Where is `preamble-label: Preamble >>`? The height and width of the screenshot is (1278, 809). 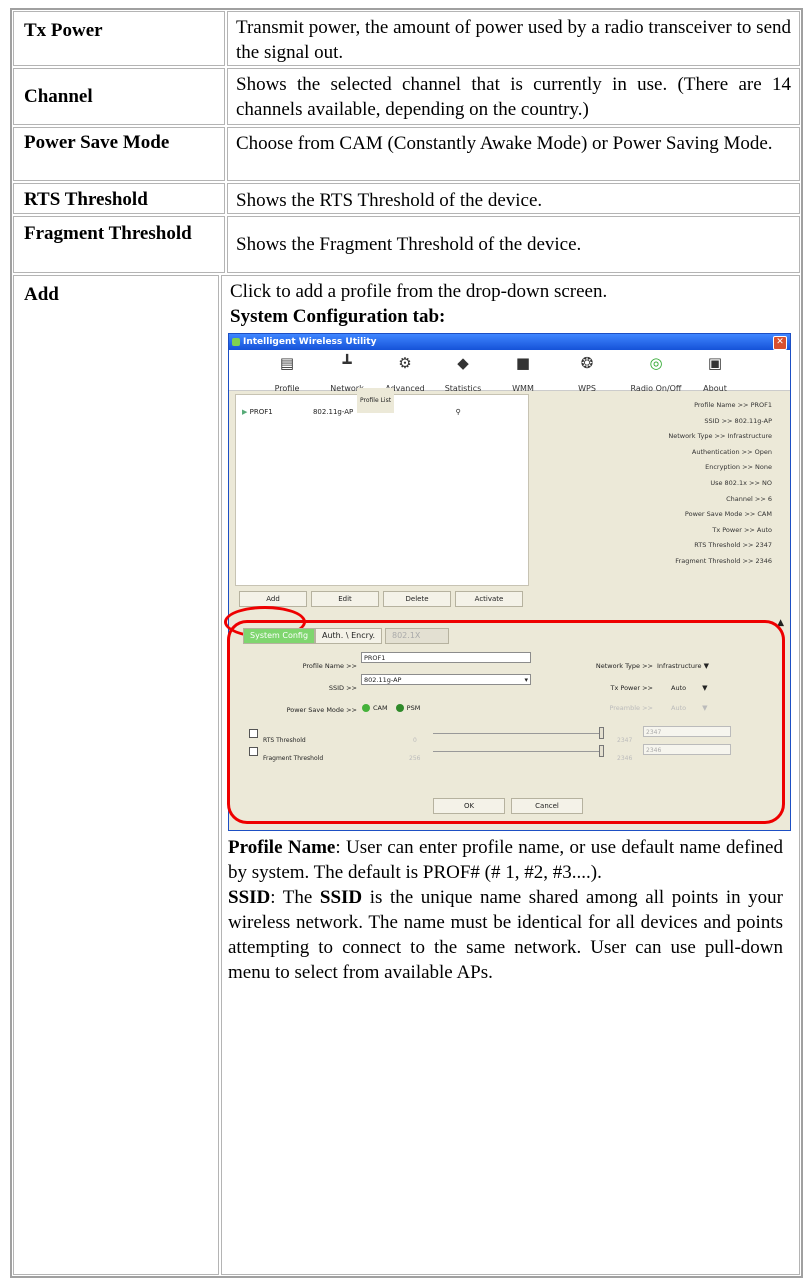
preamble-label: Preamble >> is located at coordinates (631, 708).